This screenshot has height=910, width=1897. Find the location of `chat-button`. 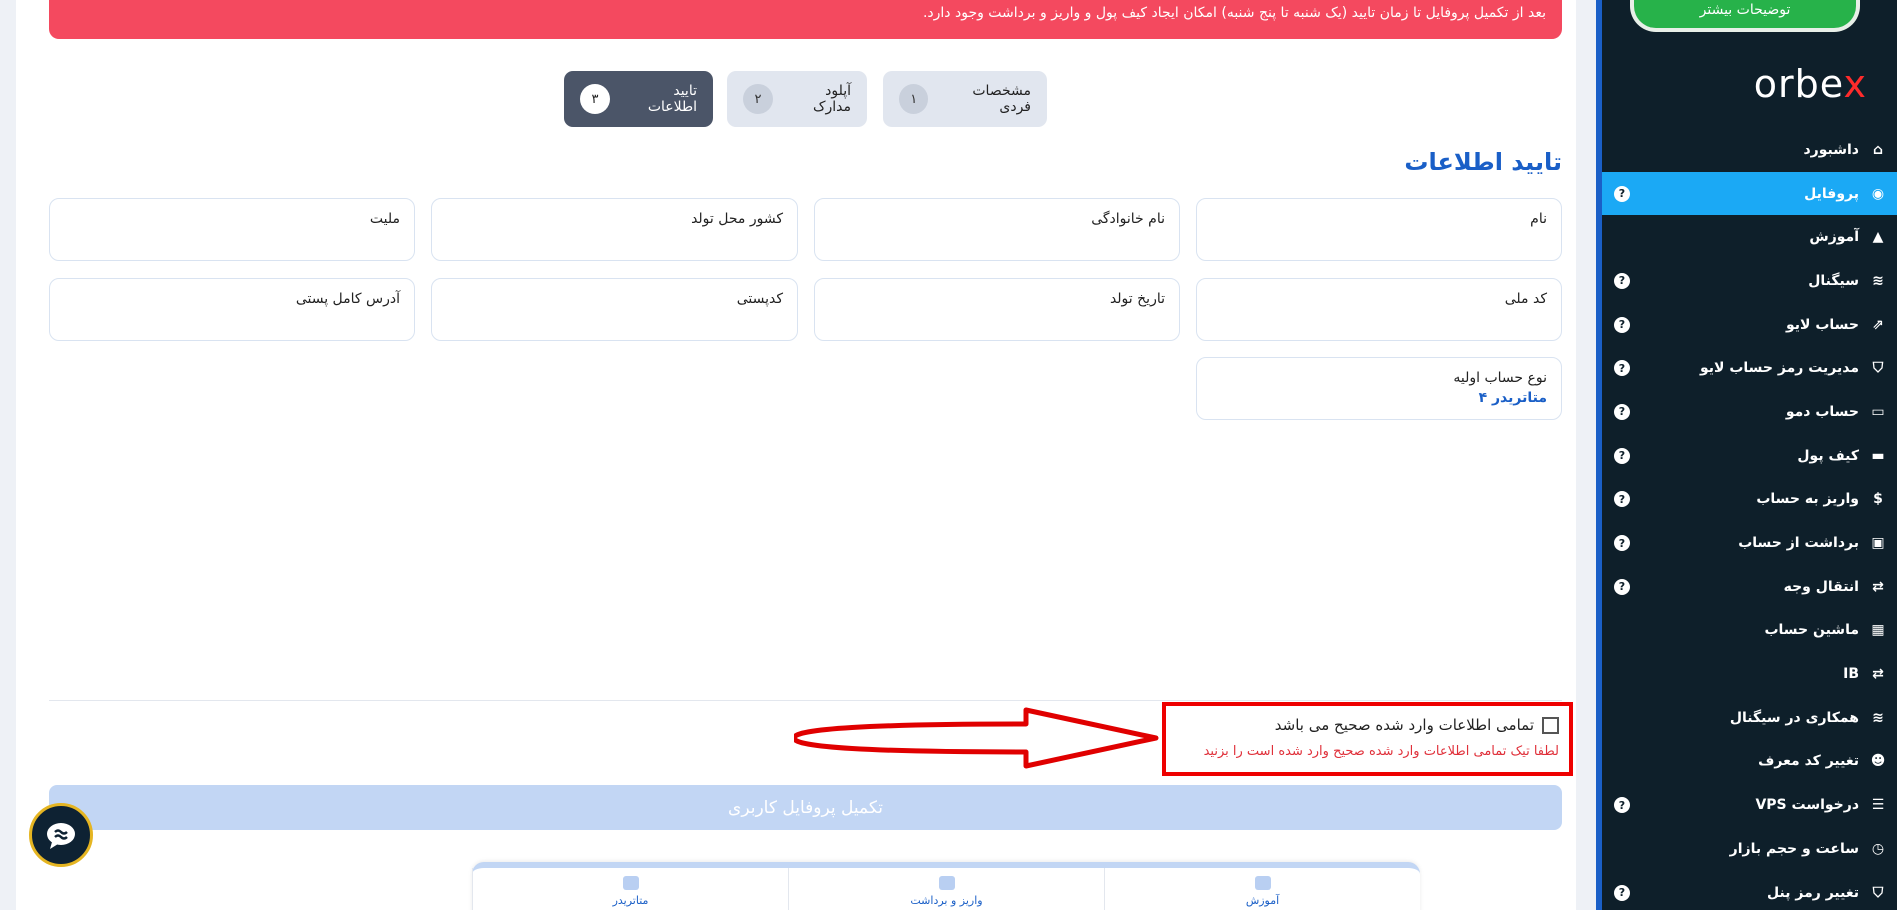

chat-button is located at coordinates (61, 835).